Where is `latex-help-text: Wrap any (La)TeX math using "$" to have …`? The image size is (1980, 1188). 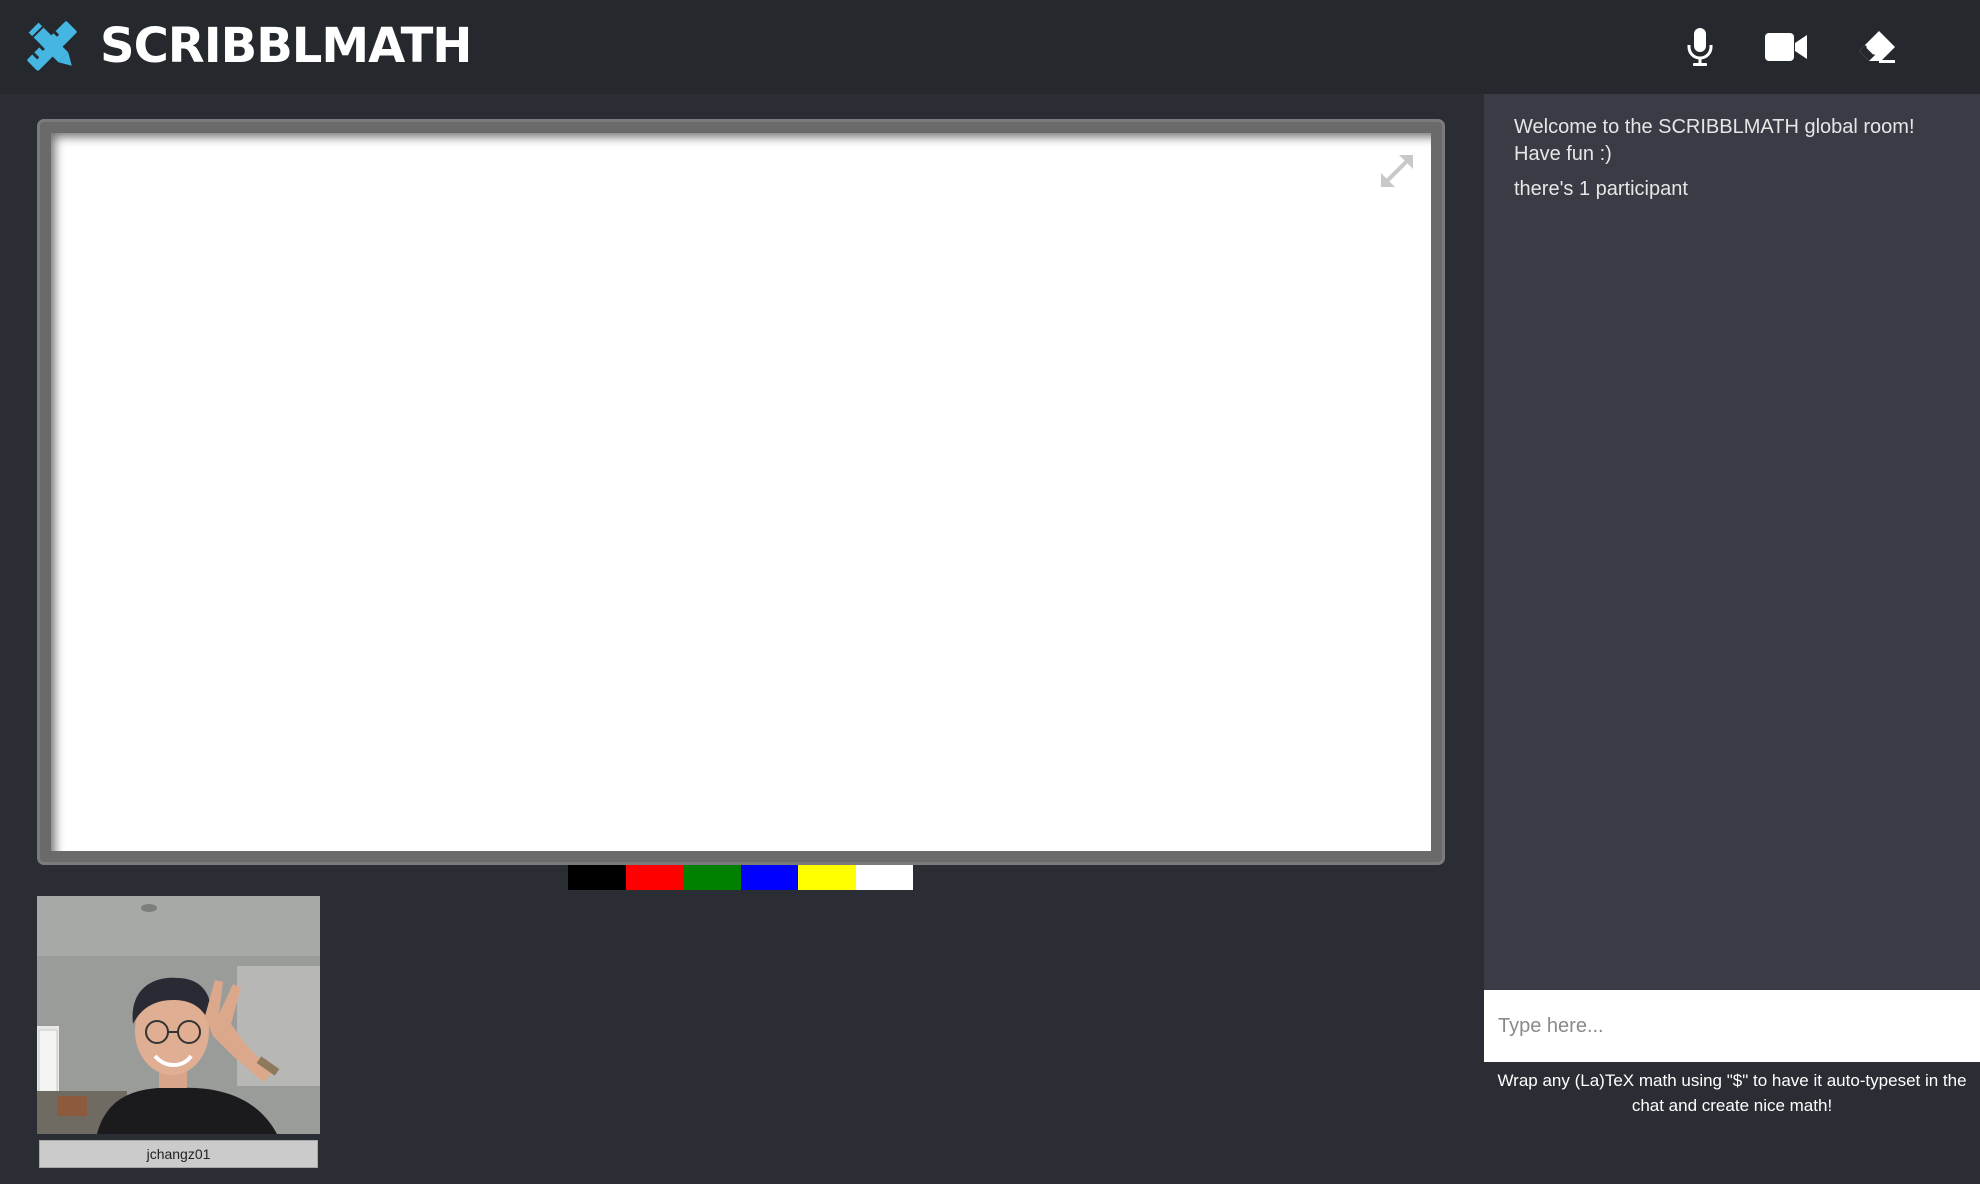
latex-help-text: Wrap any (La)TeX math using "$" to have … is located at coordinates (1732, 1093).